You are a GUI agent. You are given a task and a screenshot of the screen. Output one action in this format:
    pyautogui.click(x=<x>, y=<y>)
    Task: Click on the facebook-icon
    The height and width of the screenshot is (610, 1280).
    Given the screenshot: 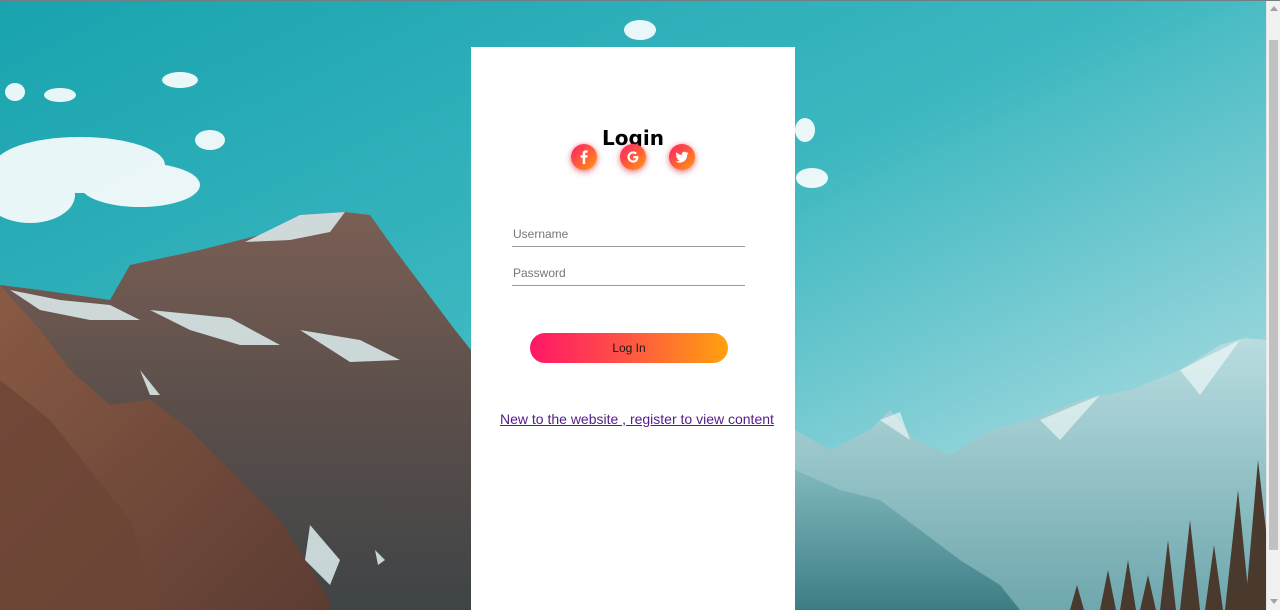 What is the action you would take?
    pyautogui.click(x=584, y=157)
    